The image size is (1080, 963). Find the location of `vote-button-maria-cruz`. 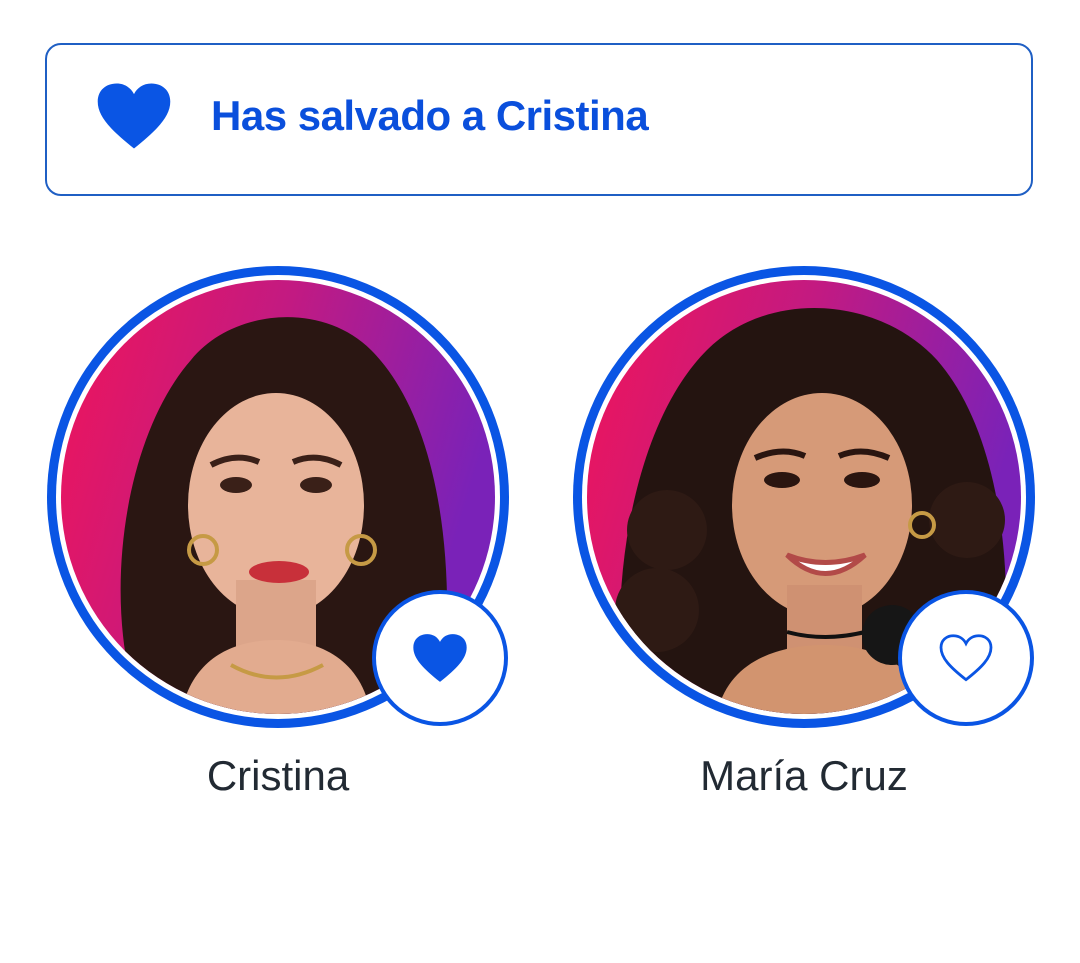

vote-button-maria-cruz is located at coordinates (966, 658).